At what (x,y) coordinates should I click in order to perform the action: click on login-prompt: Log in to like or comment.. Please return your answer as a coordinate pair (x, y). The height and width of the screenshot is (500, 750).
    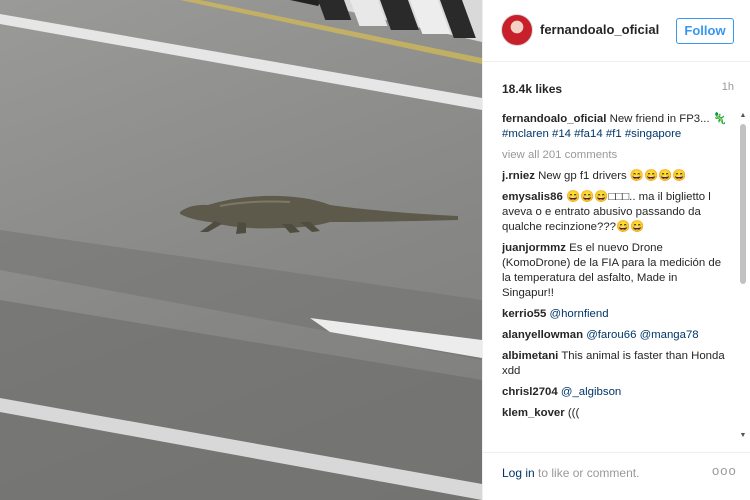
    Looking at the image, I should click on (570, 473).